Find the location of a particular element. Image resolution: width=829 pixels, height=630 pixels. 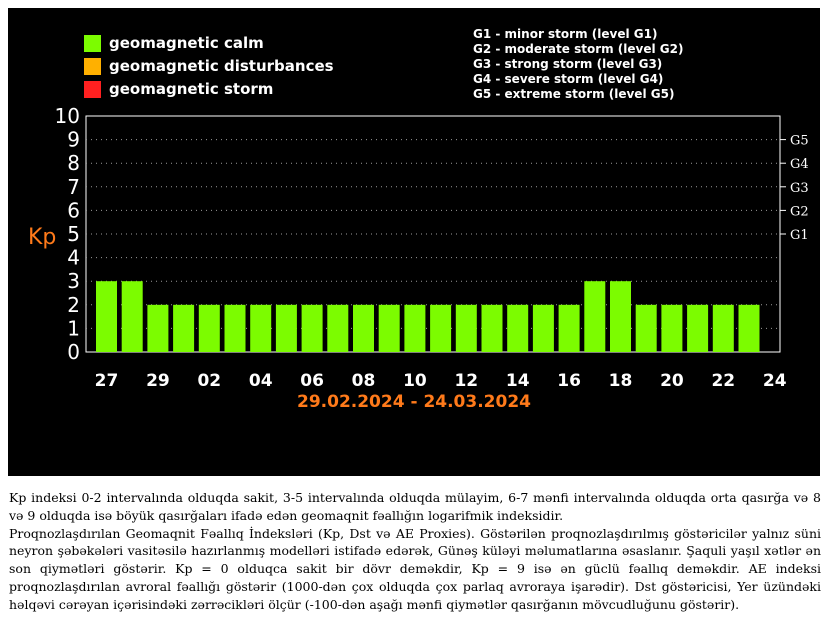

x-tick-label: 22 is located at coordinates (723, 381).